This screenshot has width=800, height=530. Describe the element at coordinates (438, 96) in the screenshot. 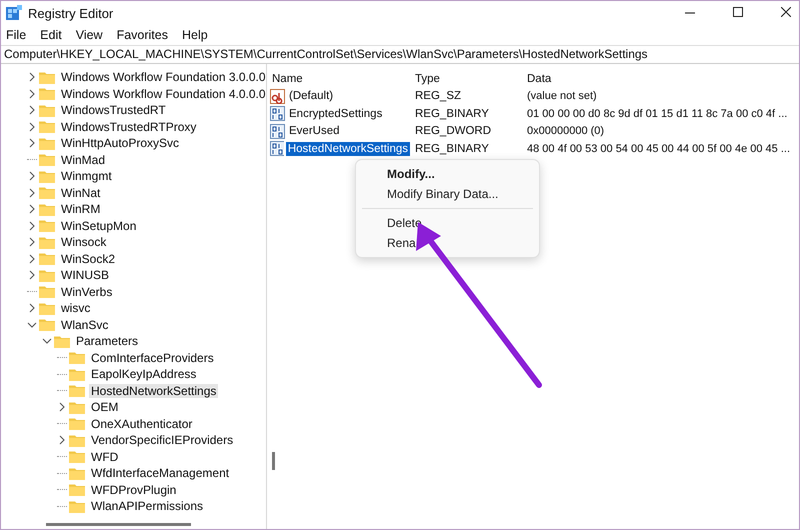

I see `value-type: REG_SZ` at that location.